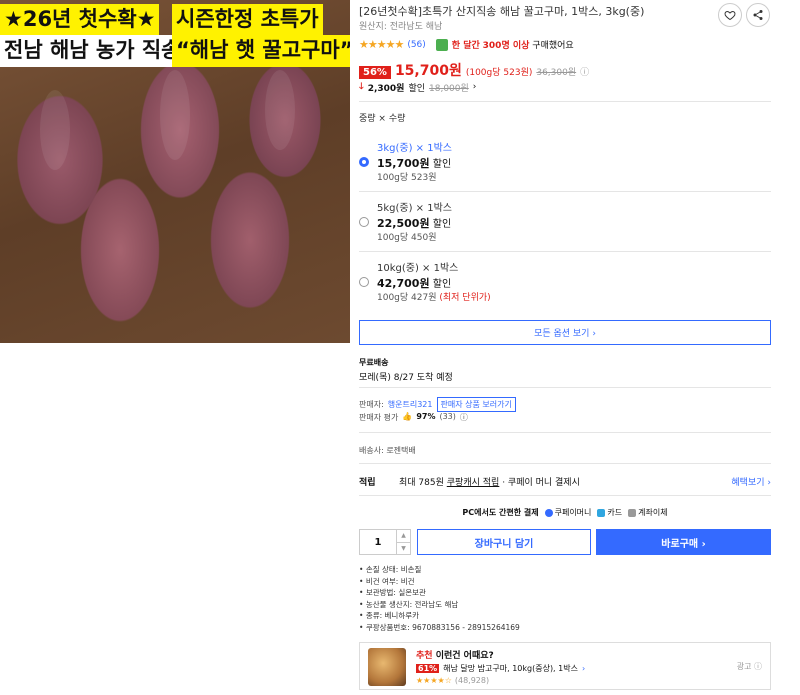  I want to click on spec-item: 보관방법: 실온보관, so click(439, 593).